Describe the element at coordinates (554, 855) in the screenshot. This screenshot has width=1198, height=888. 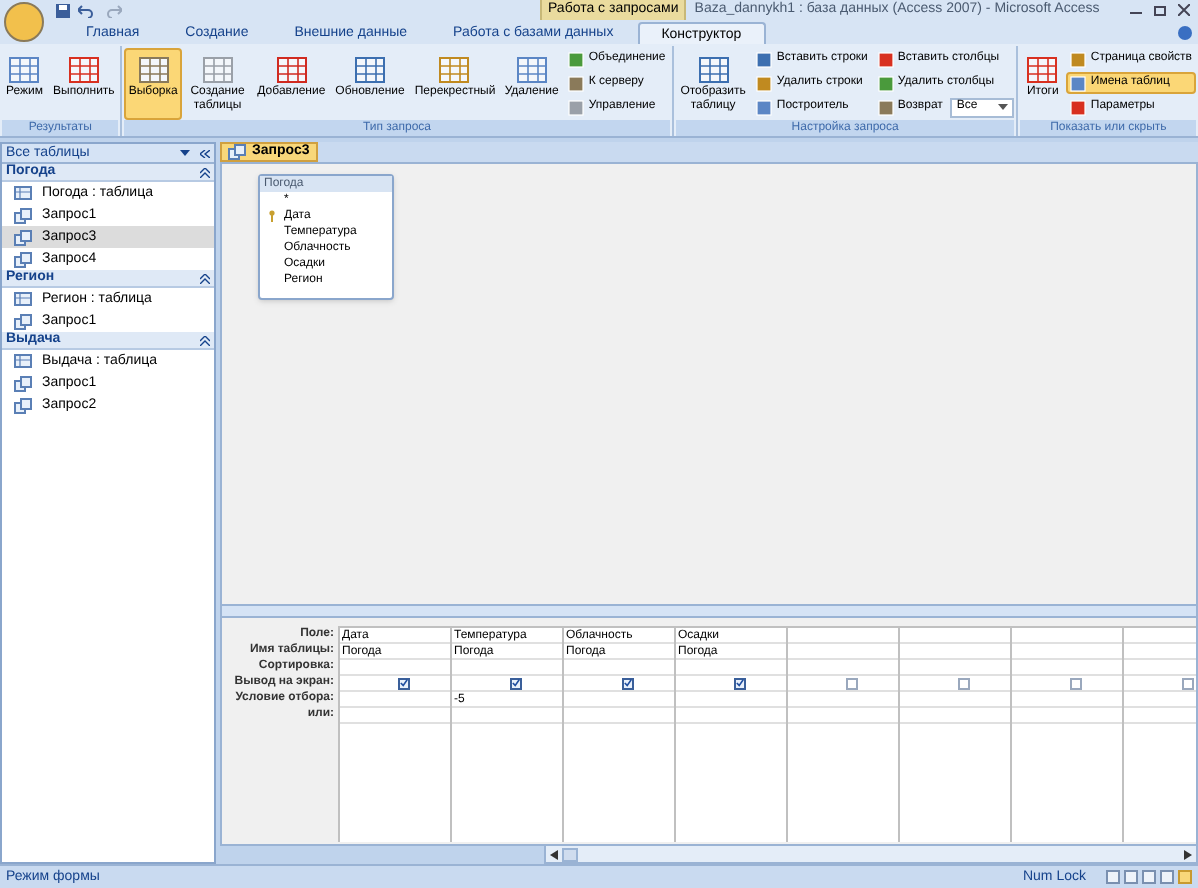
I see `scroll-left-icon` at that location.